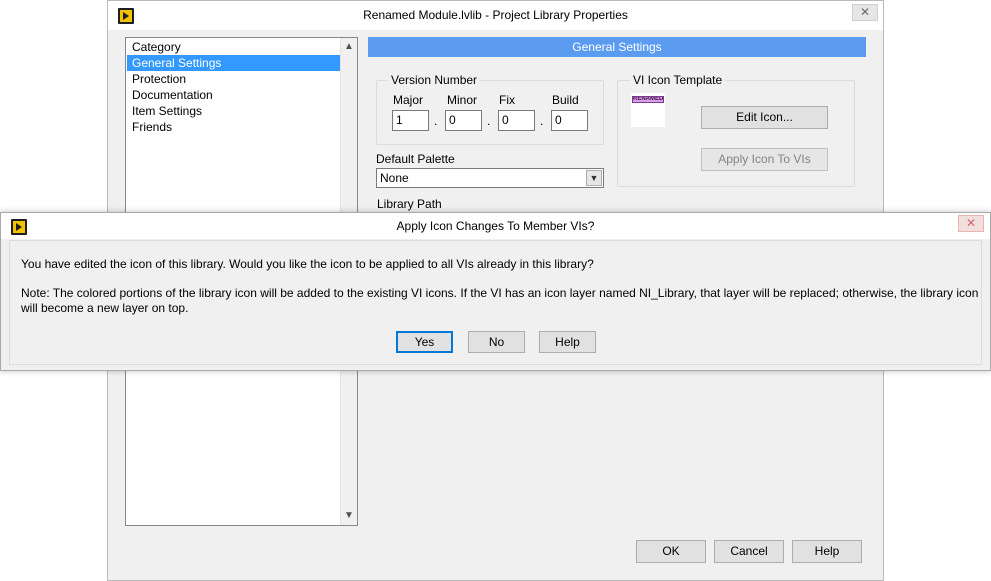  What do you see at coordinates (516, 120) in the screenshot?
I see `fix-field: 0` at bounding box center [516, 120].